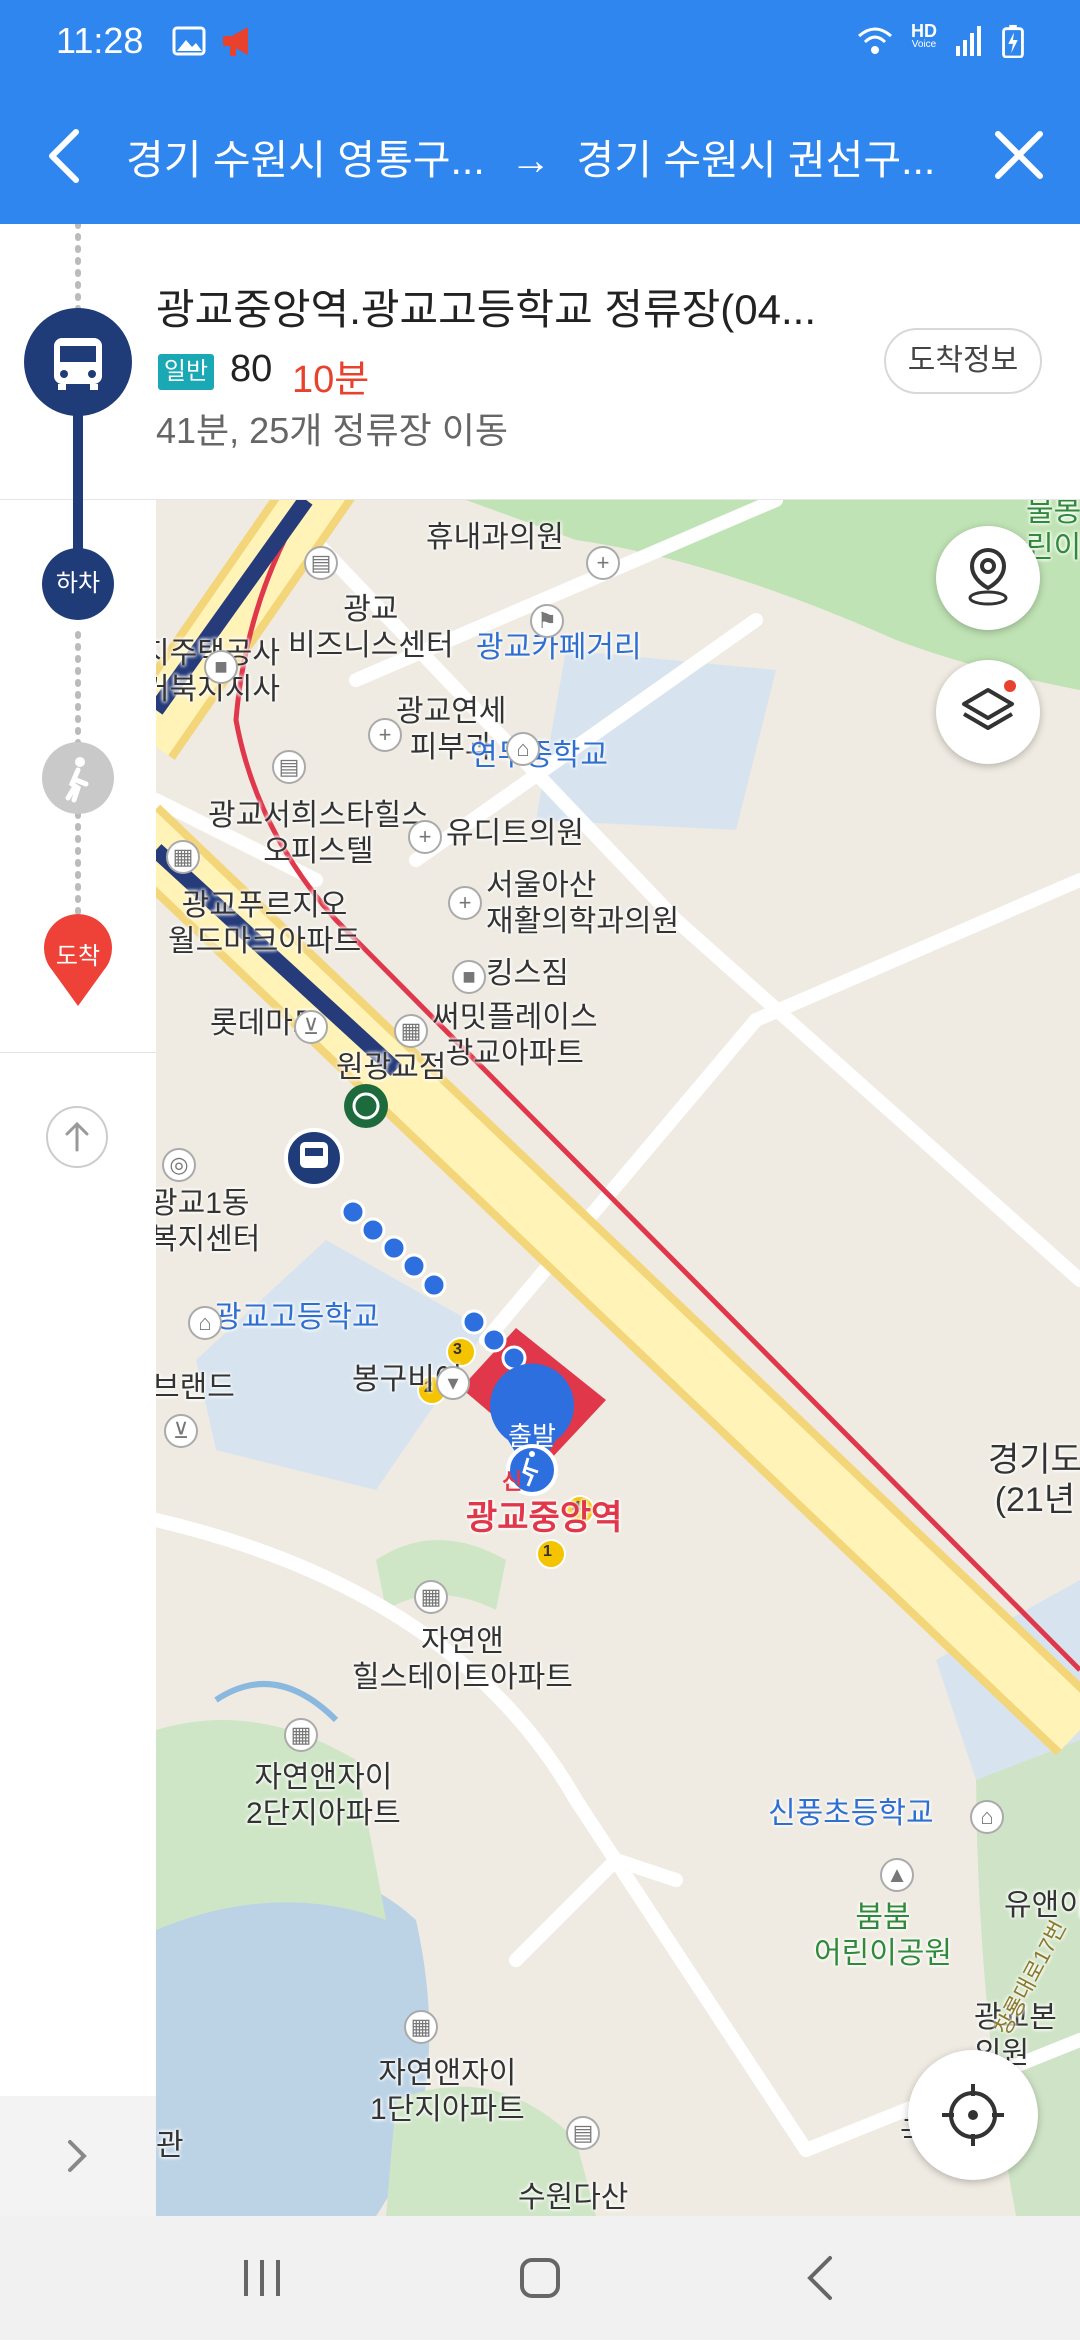 The image size is (1080, 2340). What do you see at coordinates (469, 977) in the screenshot?
I see `gym-icon: ■` at bounding box center [469, 977].